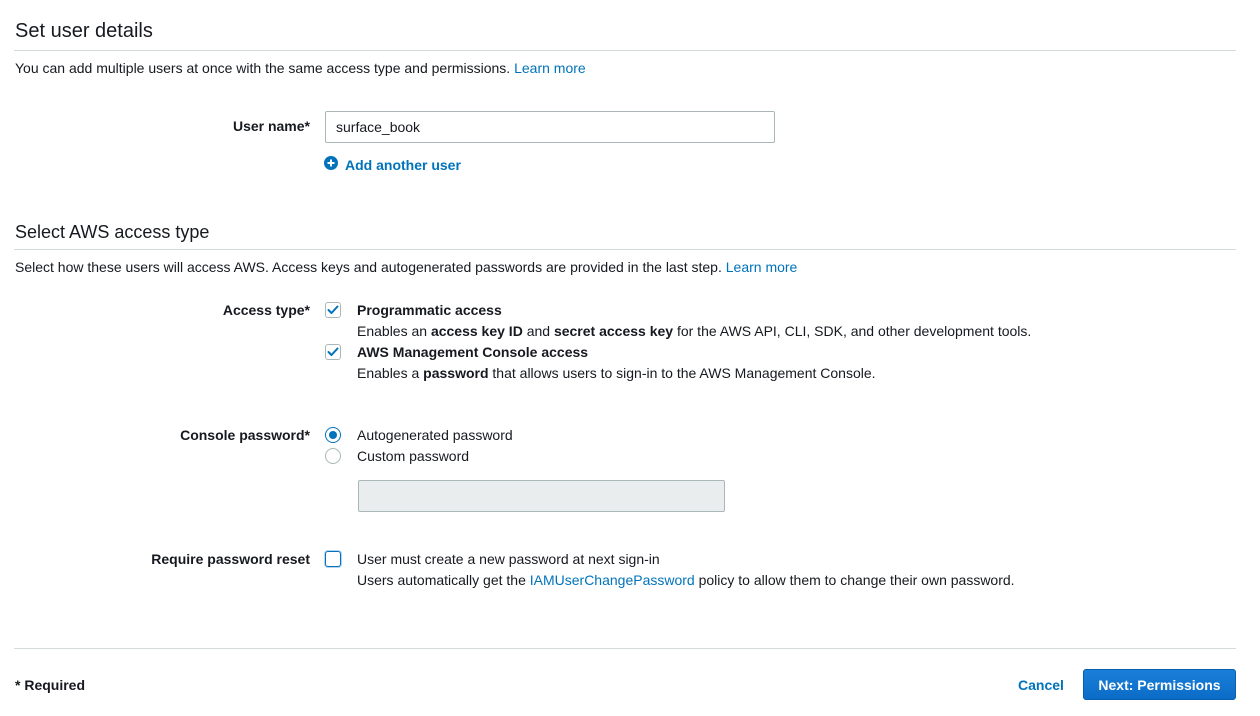 The height and width of the screenshot is (716, 1260). Describe the element at coordinates (230, 559) in the screenshot. I see `require-password-reset-label: Require password reset` at that location.